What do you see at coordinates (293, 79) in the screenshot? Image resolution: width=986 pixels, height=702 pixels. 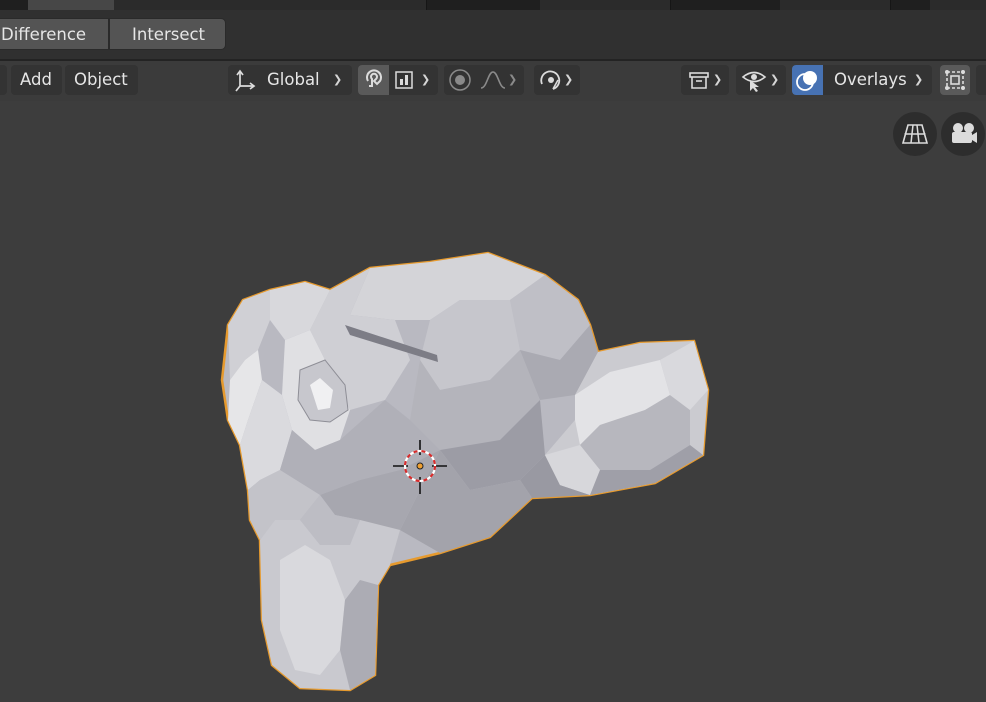 I see `transform-orientation-value: Global` at bounding box center [293, 79].